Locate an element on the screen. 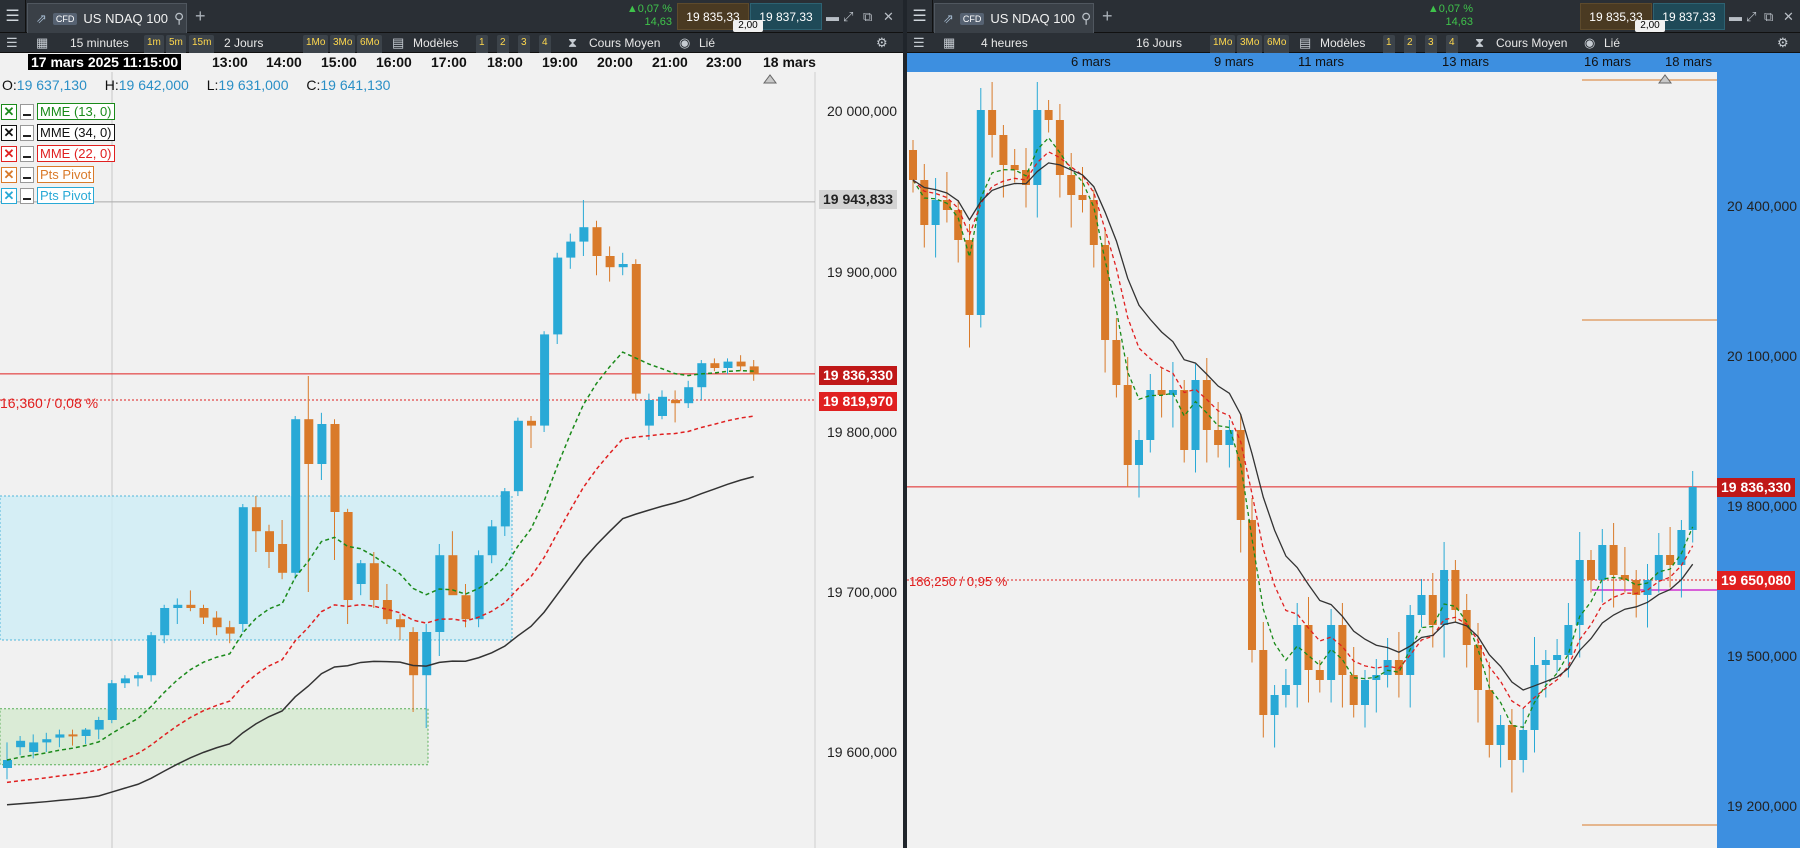 The width and height of the screenshot is (1800, 848). legend-label: MME (13, 0) is located at coordinates (76, 111).